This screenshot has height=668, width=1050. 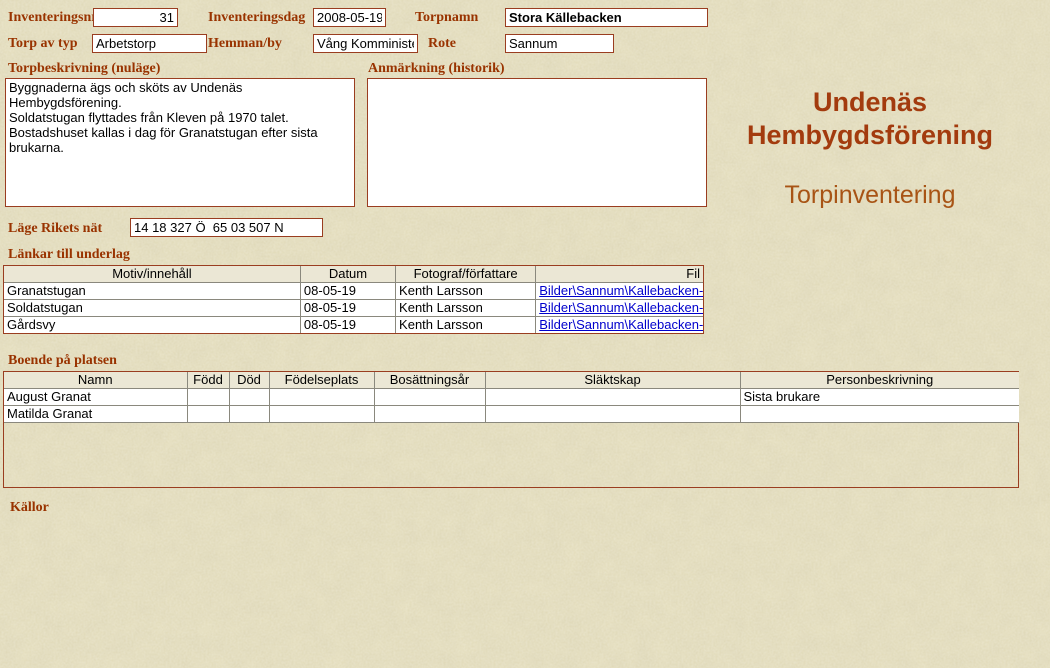 I want to click on residents-header-dod: Död, so click(x=249, y=380).